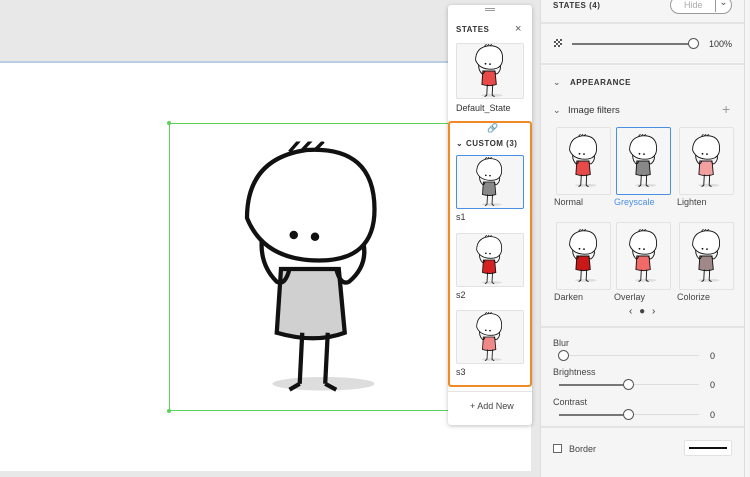 This screenshot has height=477, width=750. What do you see at coordinates (726, 109) in the screenshot?
I see `add-filter-icon: +` at bounding box center [726, 109].